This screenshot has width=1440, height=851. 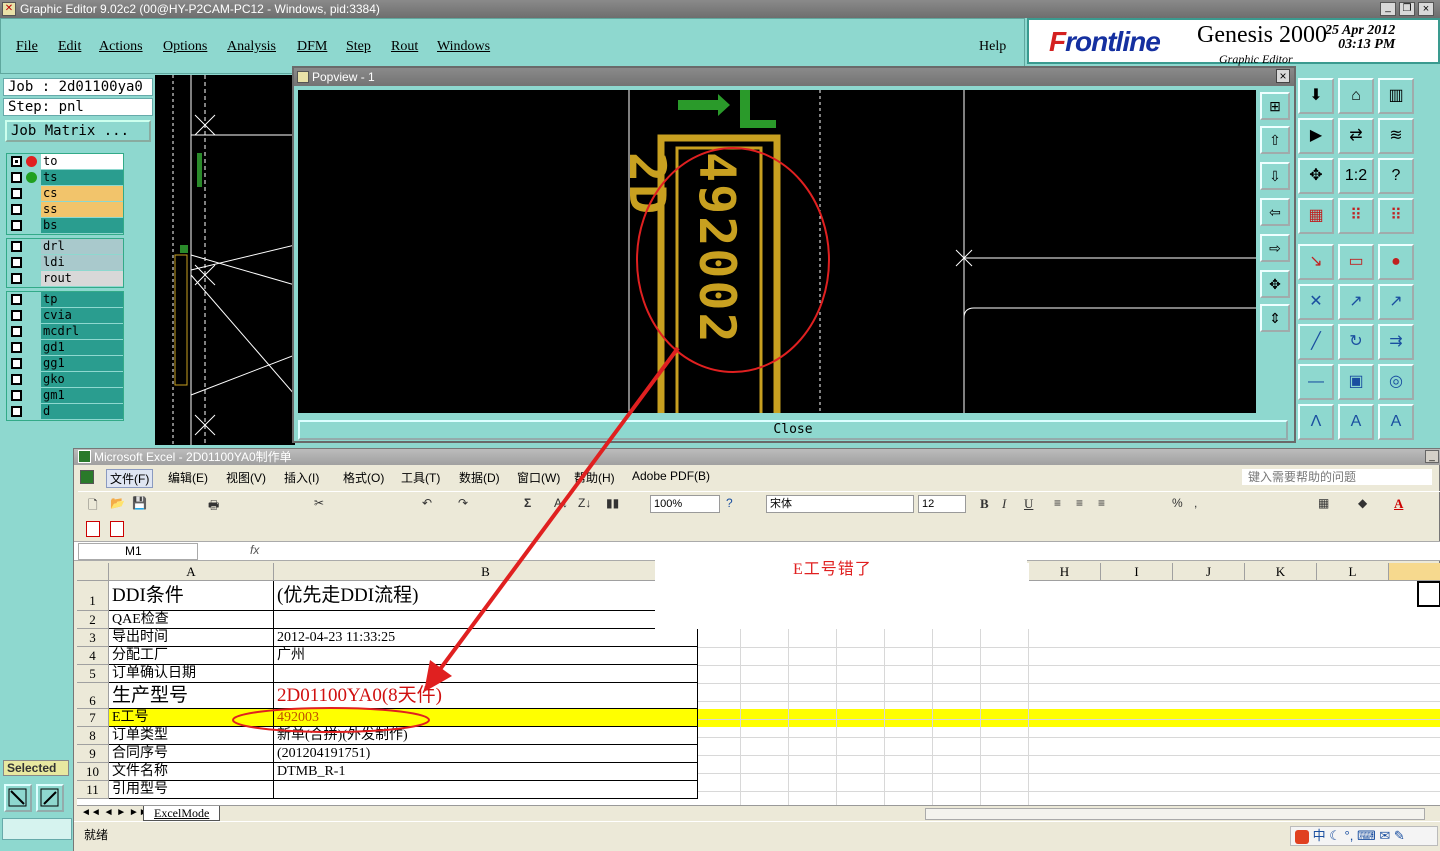 What do you see at coordinates (486, 718) in the screenshot?
I see `cell-b: 492003` at bounding box center [486, 718].